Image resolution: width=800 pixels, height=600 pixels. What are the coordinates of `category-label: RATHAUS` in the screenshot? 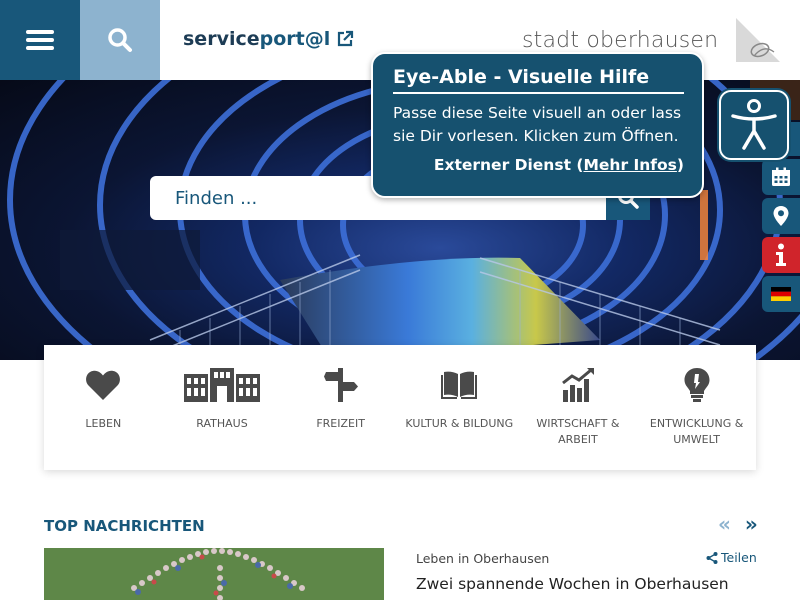 It's located at (222, 423).